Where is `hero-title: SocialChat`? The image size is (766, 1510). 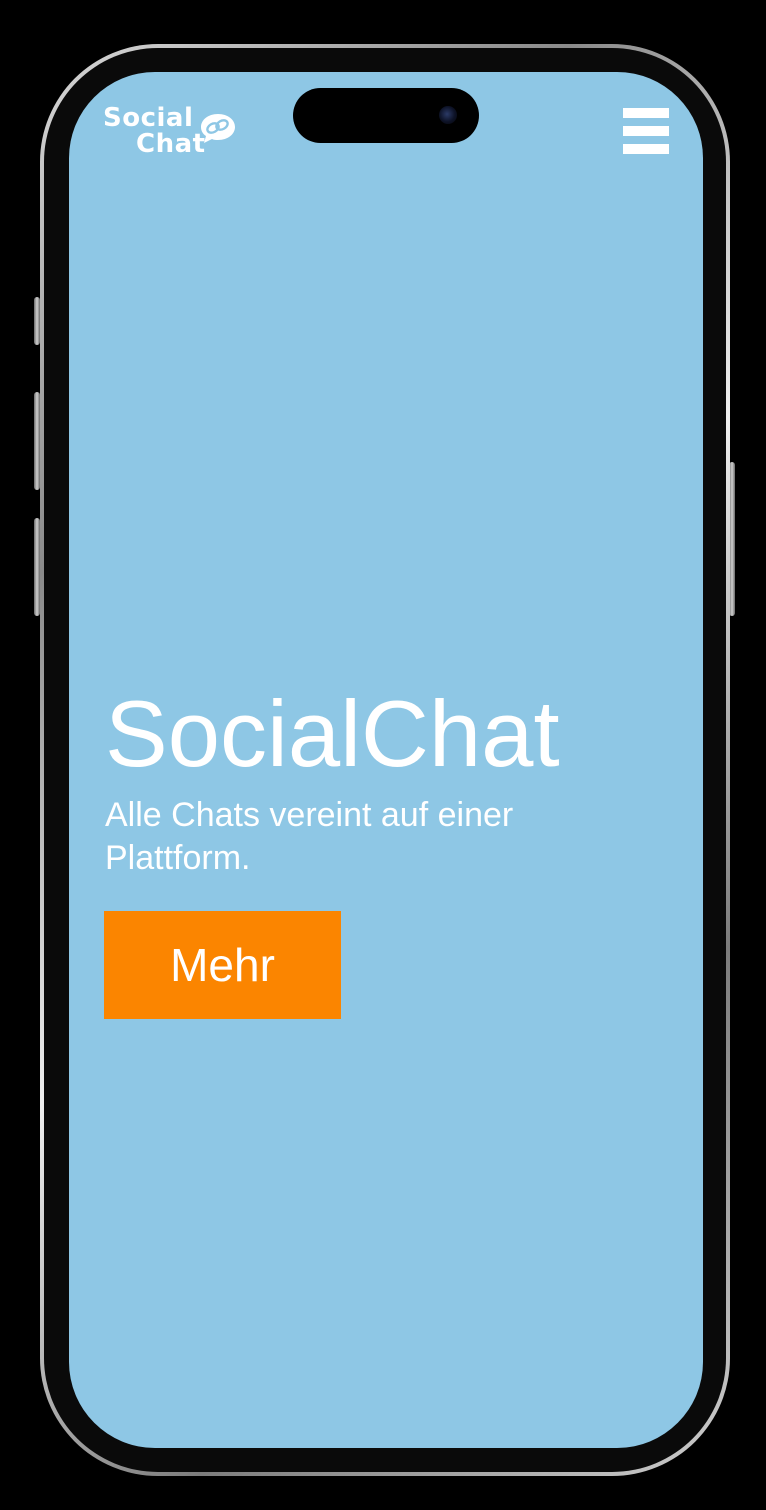 hero-title: SocialChat is located at coordinates (332, 733).